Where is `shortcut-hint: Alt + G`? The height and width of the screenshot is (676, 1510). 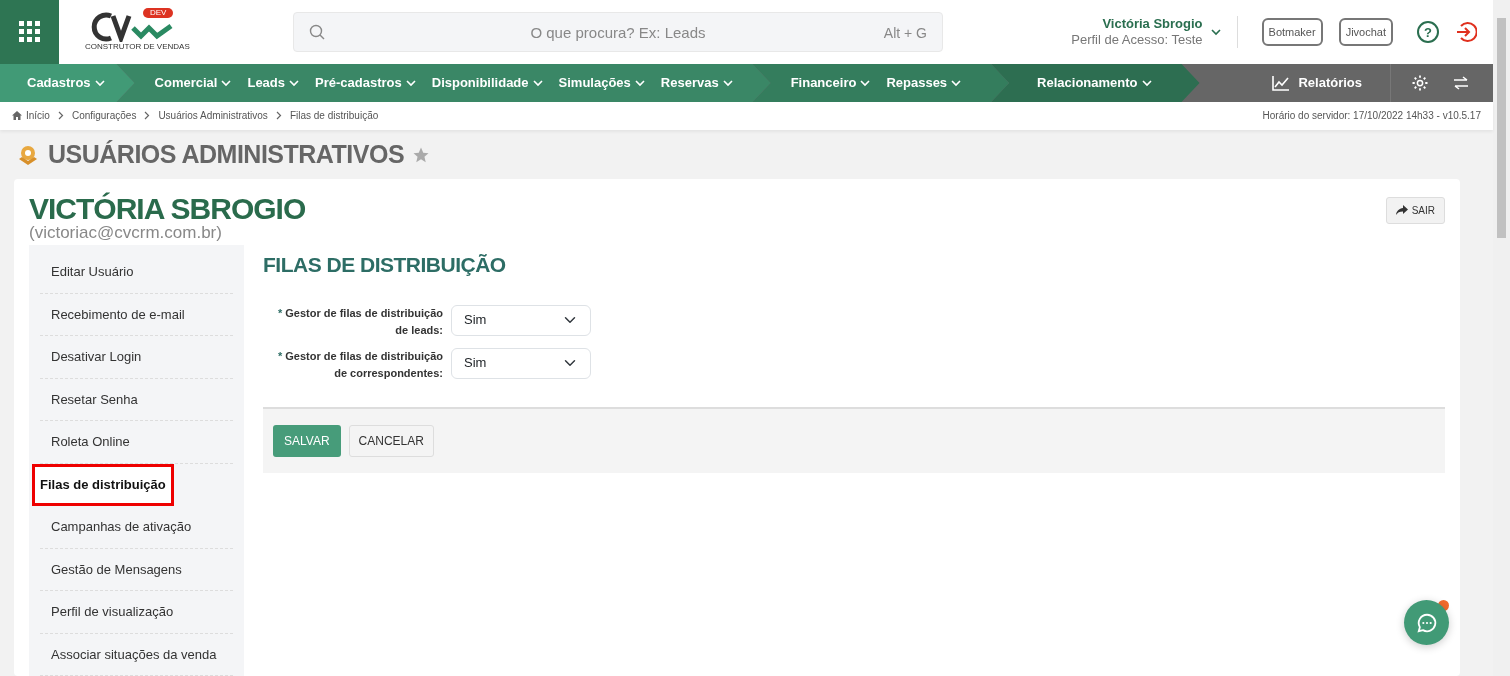
shortcut-hint: Alt + G is located at coordinates (905, 33).